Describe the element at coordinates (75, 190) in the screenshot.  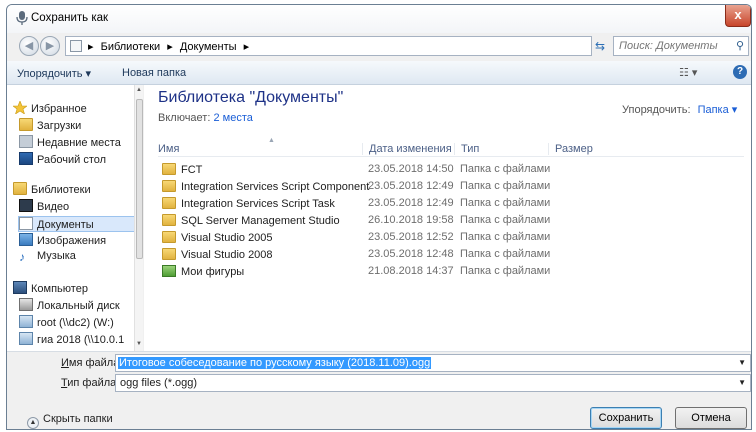
I see `nav-item-libraries: Библиотеки` at that location.